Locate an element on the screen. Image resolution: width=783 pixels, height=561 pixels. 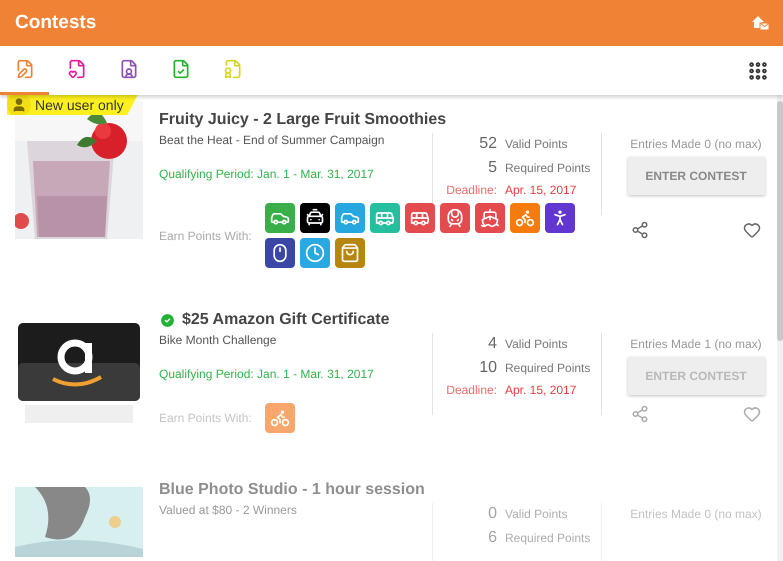
valid-points-count: 52 is located at coordinates (487, 144).